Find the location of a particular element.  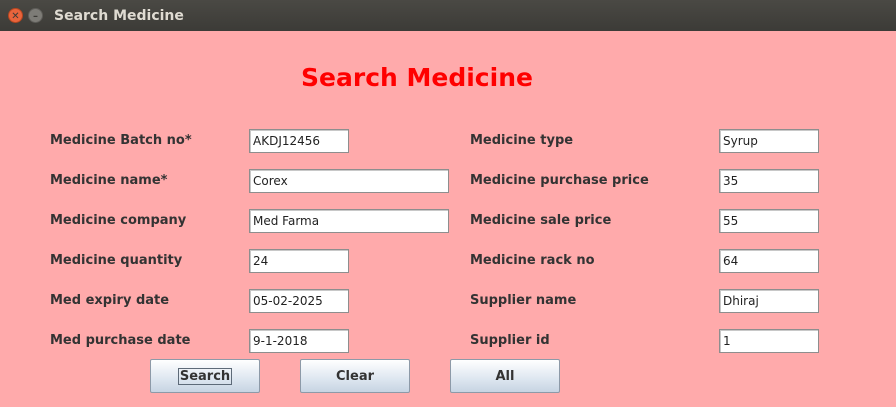

search-button: Search is located at coordinates (205, 376).